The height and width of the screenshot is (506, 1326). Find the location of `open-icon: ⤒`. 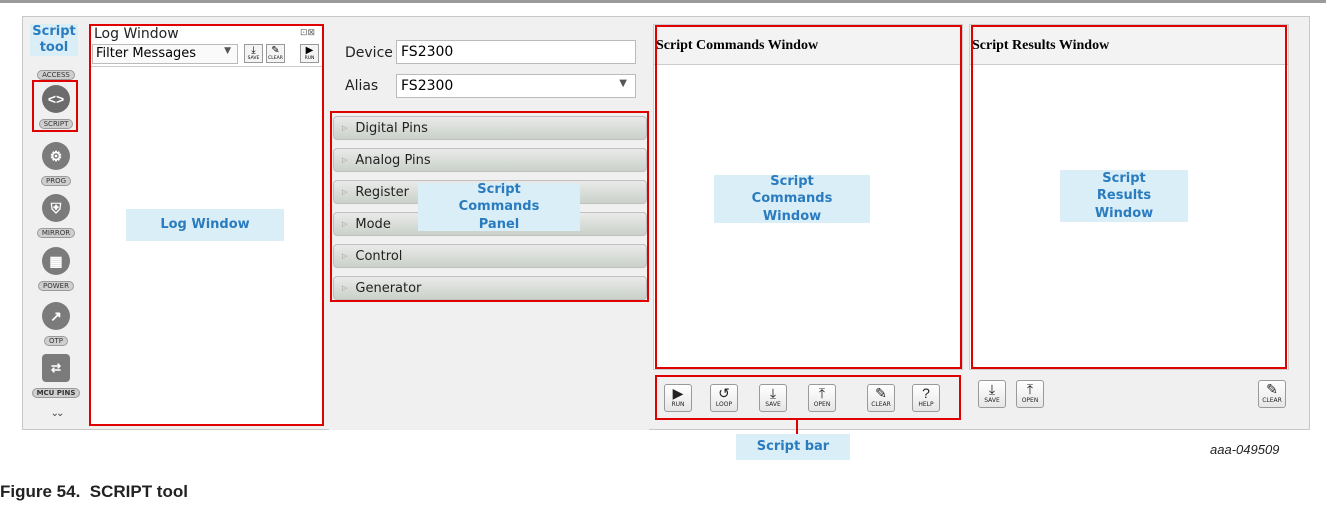

open-icon: ⤒ is located at coordinates (1030, 389).